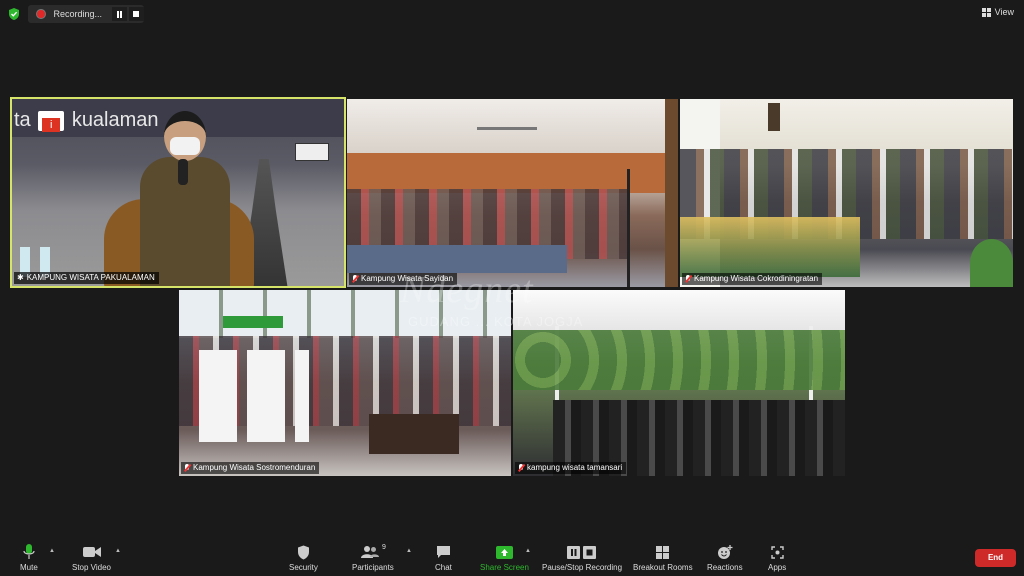  What do you see at coordinates (663, 552) in the screenshot?
I see `breakout-rooms-icon` at bounding box center [663, 552].